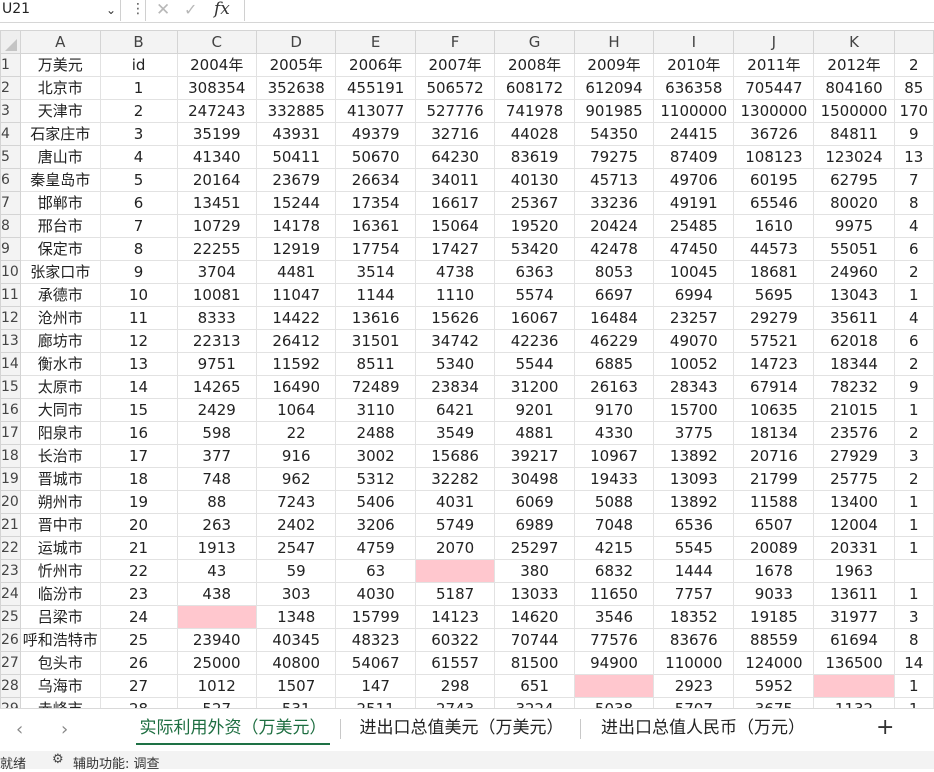  I want to click on cell: 61557, so click(455, 663).